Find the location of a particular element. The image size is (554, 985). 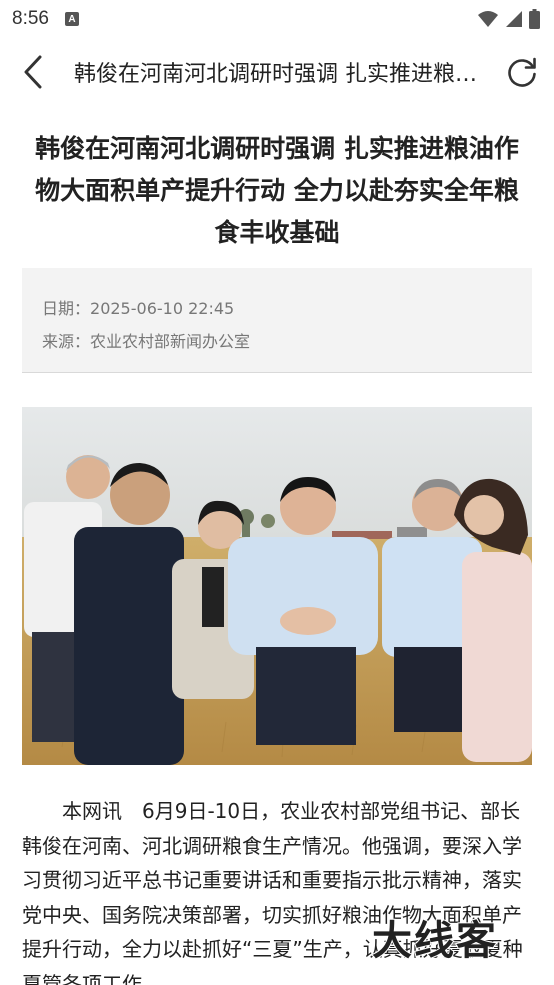

refresh-button is located at coordinates (522, 72).